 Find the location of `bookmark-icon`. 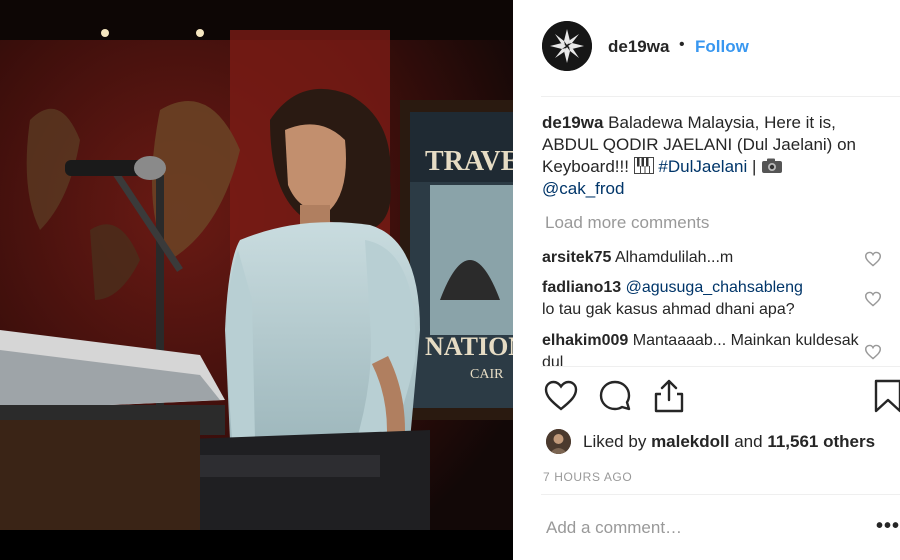

bookmark-icon is located at coordinates (885, 396).